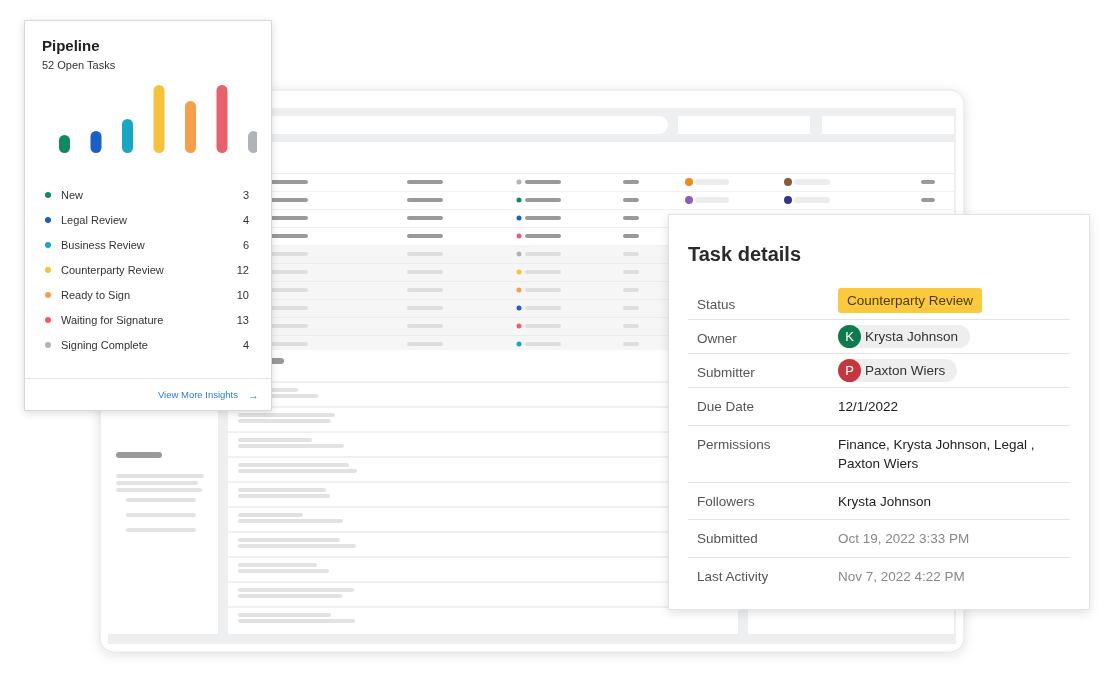 The width and height of the screenshot is (1110, 674). I want to click on card-title: Task details, so click(745, 254).